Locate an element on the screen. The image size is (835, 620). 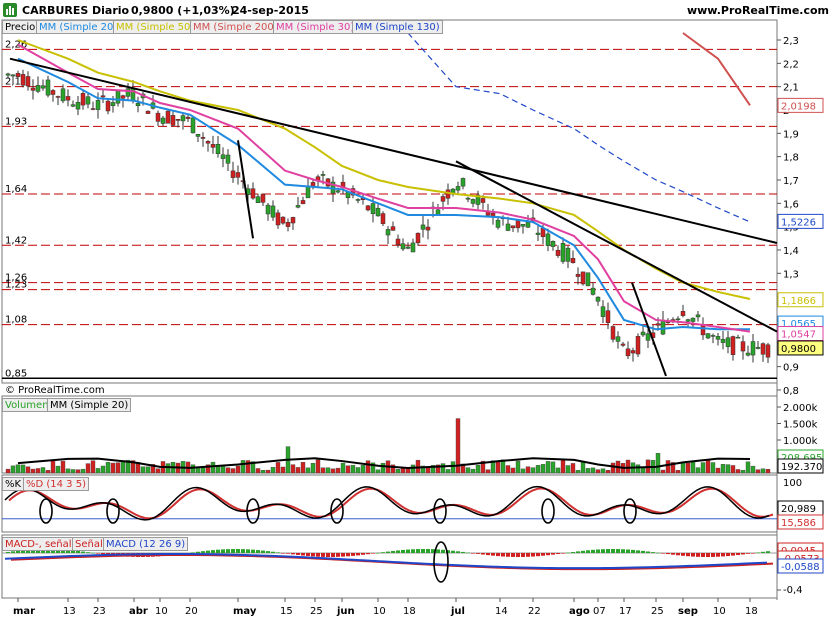
legend-macd-signal: Señal is located at coordinates (89, 544).